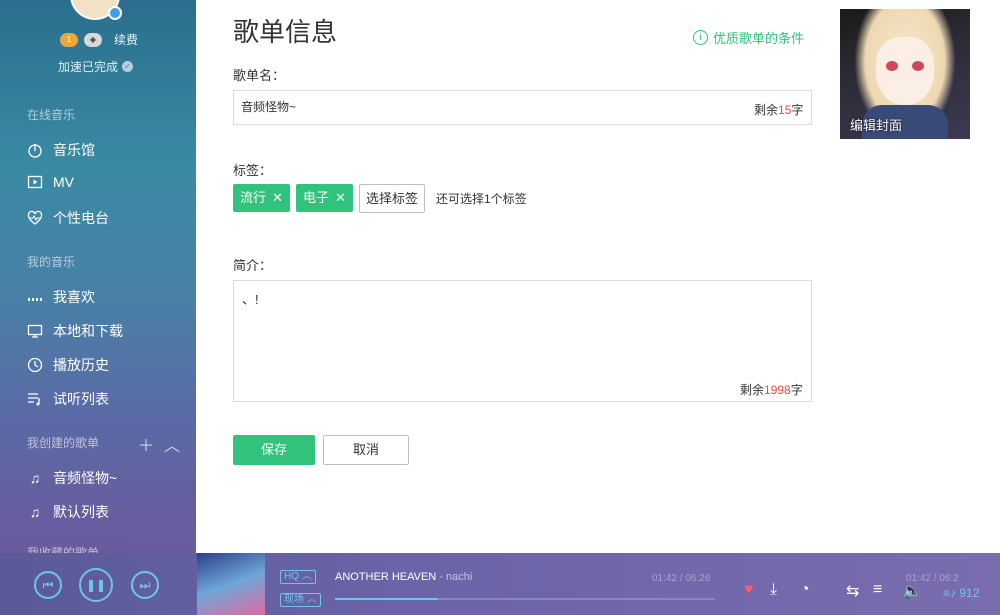  What do you see at coordinates (969, 593) in the screenshot?
I see `playlist-count-text: 912` at bounding box center [969, 593].